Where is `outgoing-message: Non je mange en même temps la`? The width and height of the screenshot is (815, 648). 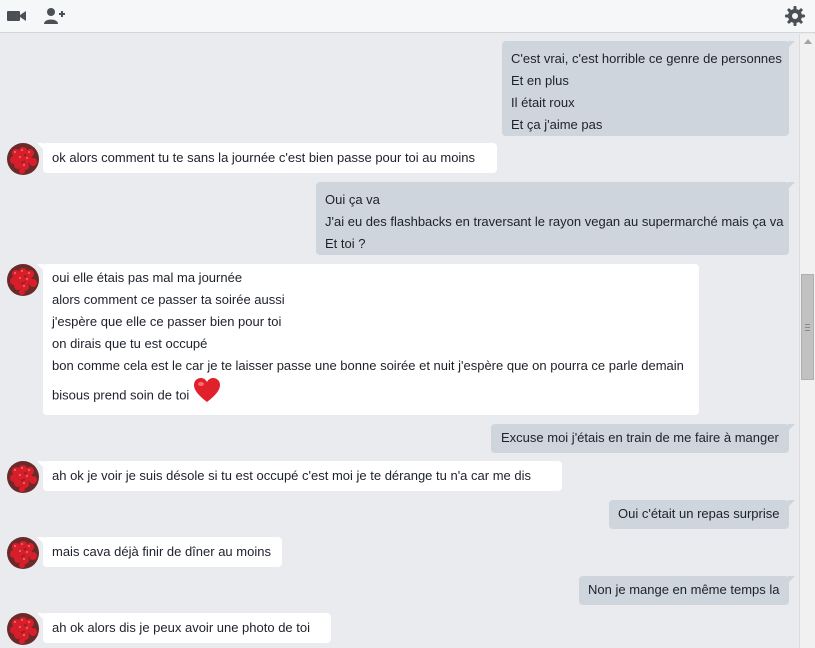
outgoing-message: Non je mange en même temps la is located at coordinates (687, 590).